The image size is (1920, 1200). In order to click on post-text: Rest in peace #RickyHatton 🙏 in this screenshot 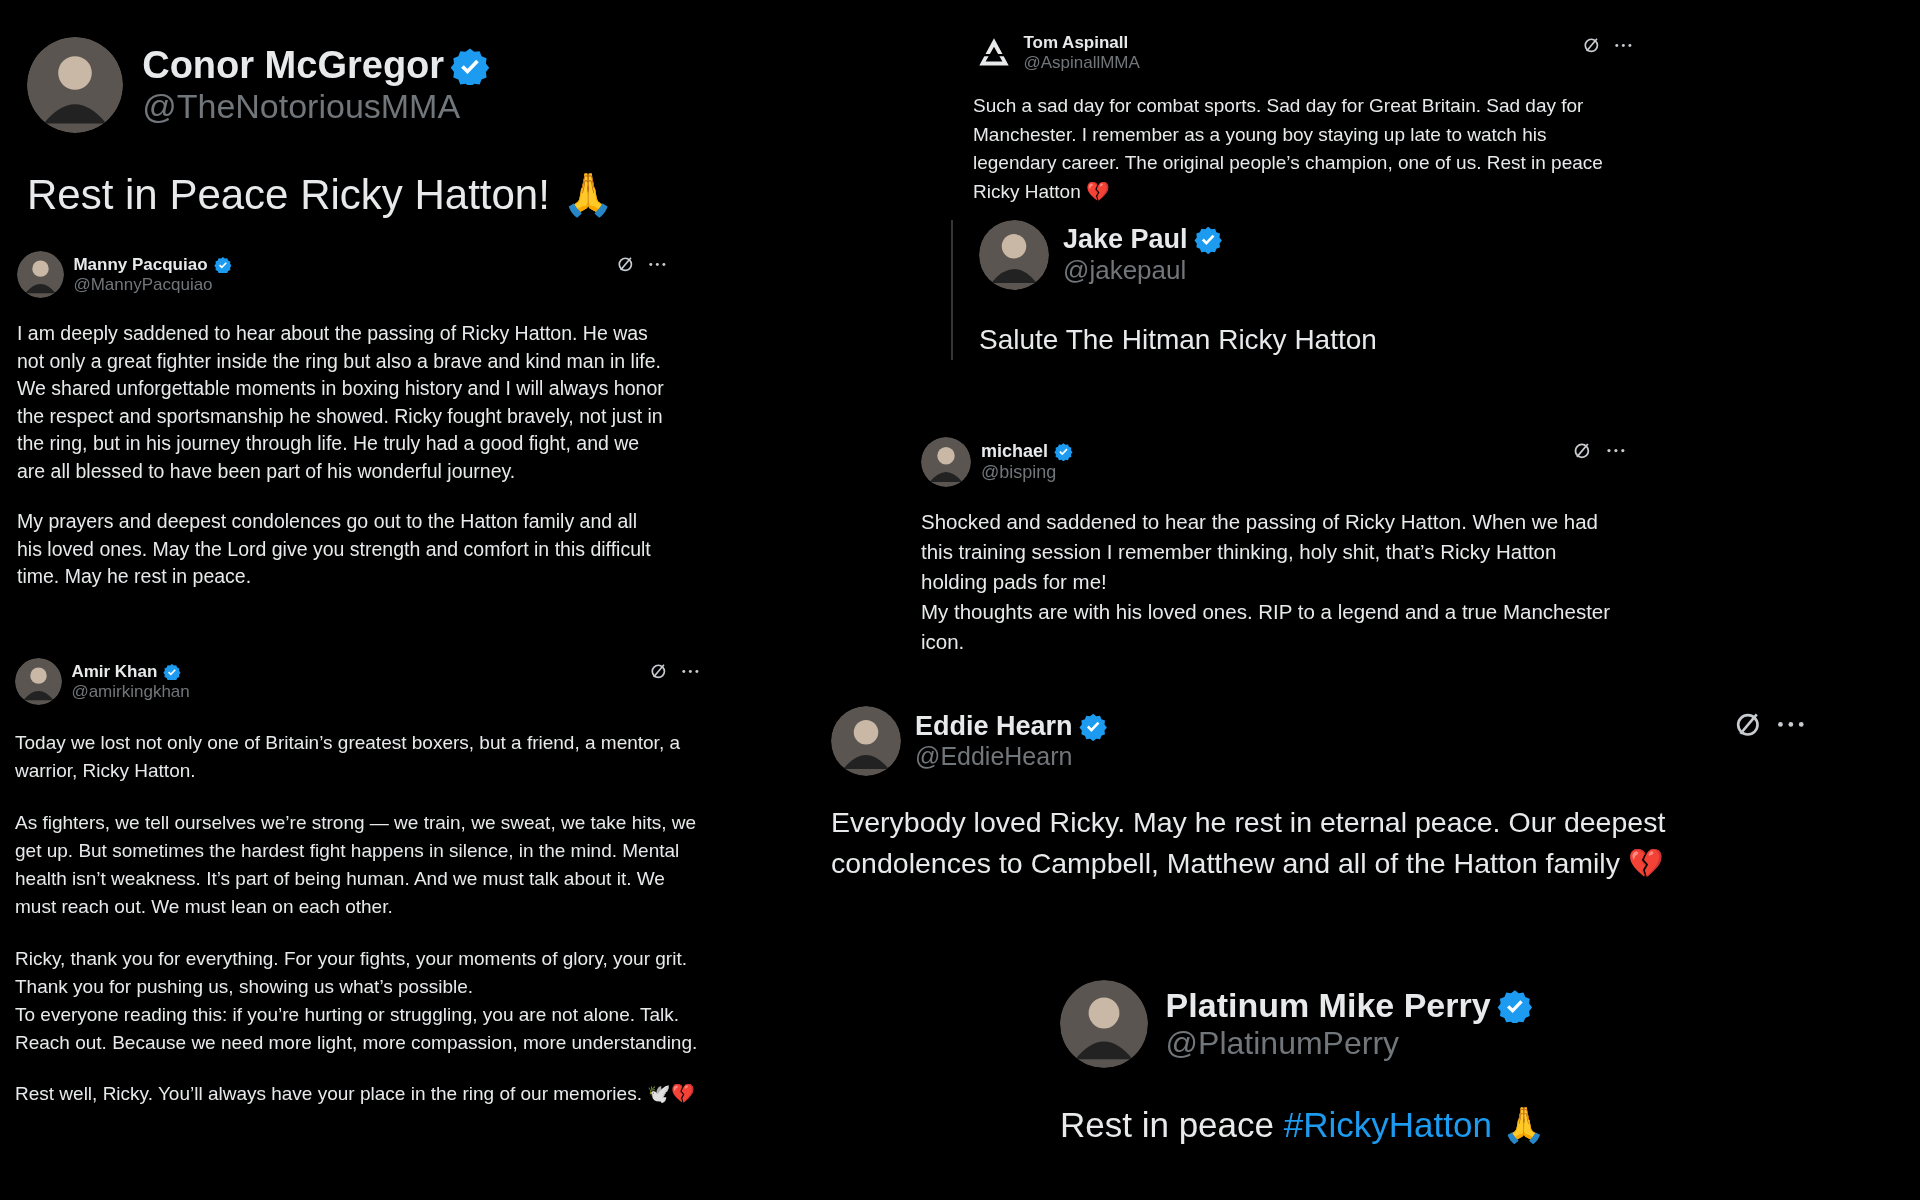, I will do `click(1303, 1125)`.